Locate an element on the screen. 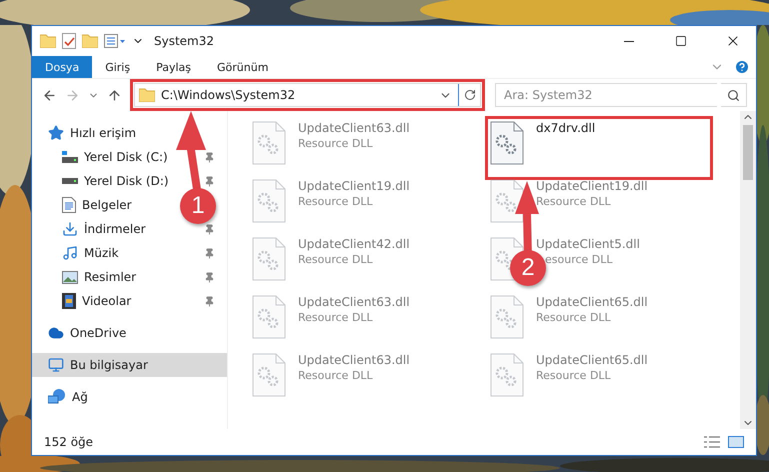  download-icon is located at coordinates (70, 229).